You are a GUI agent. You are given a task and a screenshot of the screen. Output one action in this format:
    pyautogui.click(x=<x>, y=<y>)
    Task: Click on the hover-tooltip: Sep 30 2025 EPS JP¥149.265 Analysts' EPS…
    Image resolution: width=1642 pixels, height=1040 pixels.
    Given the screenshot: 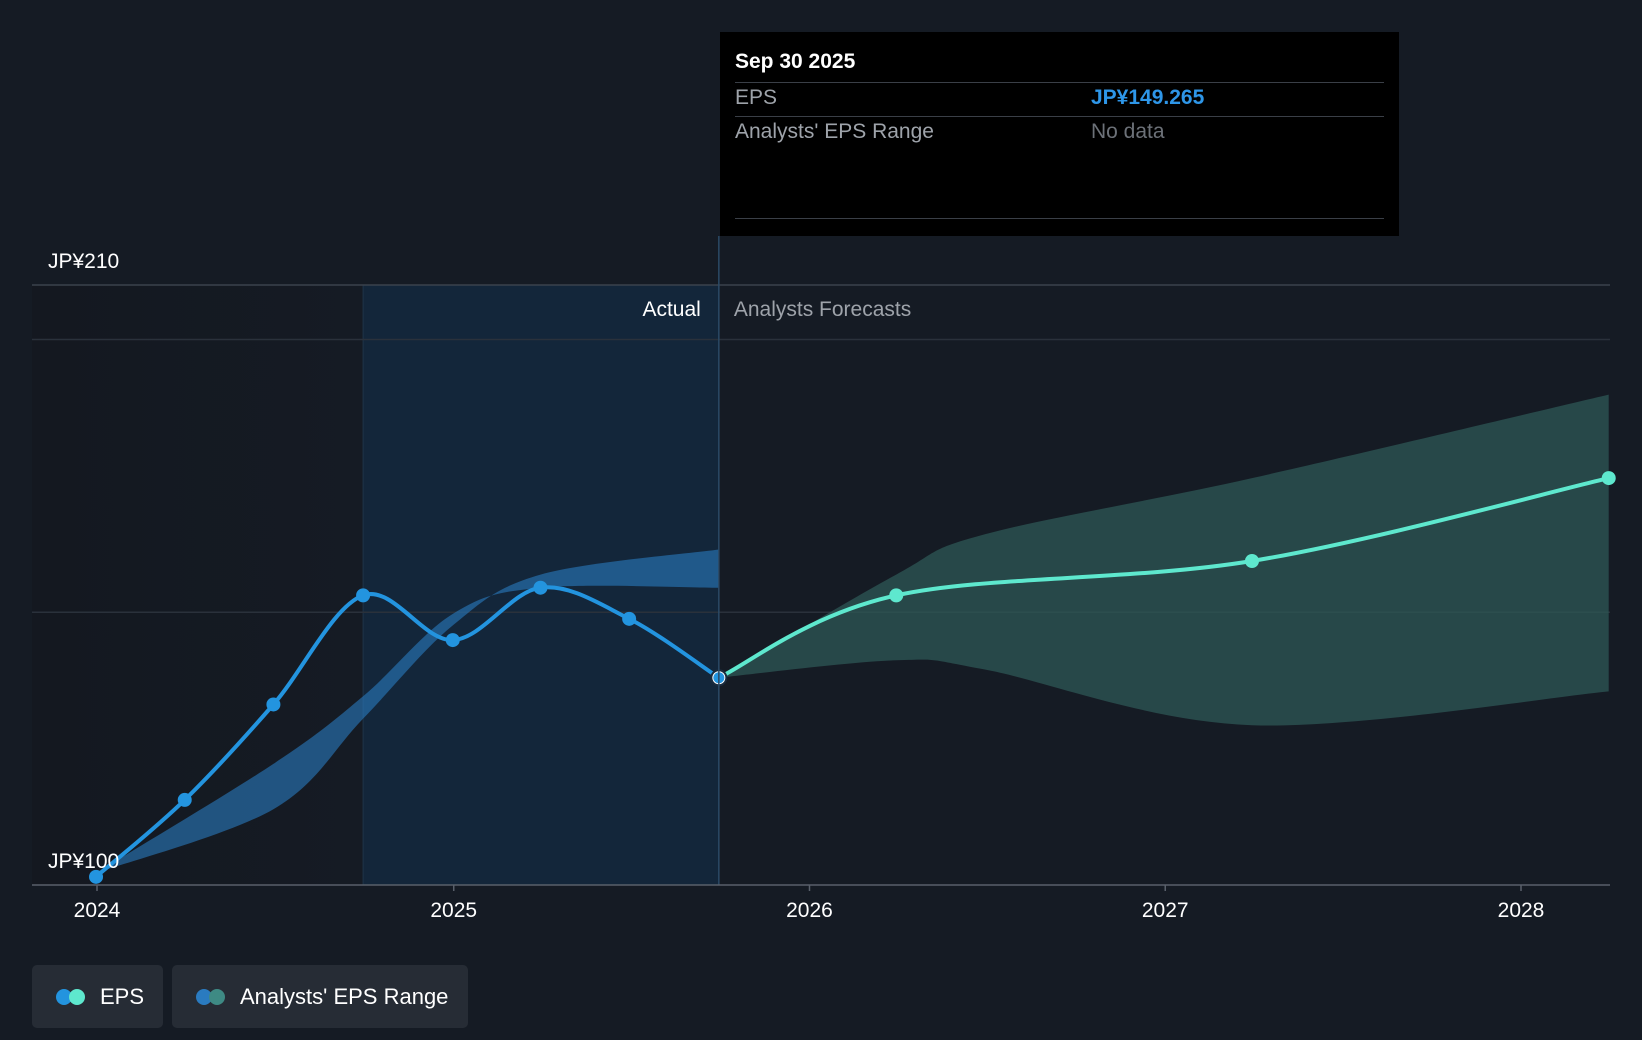 What is the action you would take?
    pyautogui.click(x=1059, y=134)
    